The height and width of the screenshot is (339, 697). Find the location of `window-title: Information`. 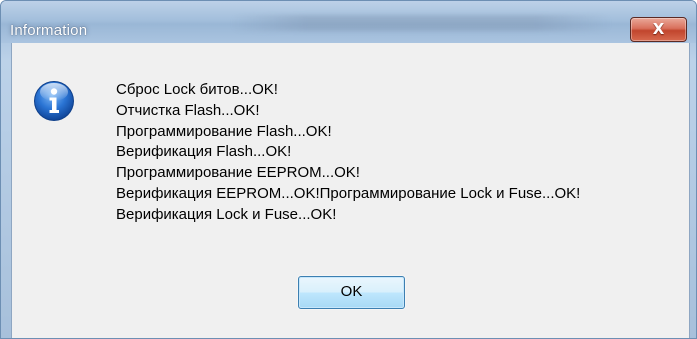

window-title: Information is located at coordinates (49, 30).